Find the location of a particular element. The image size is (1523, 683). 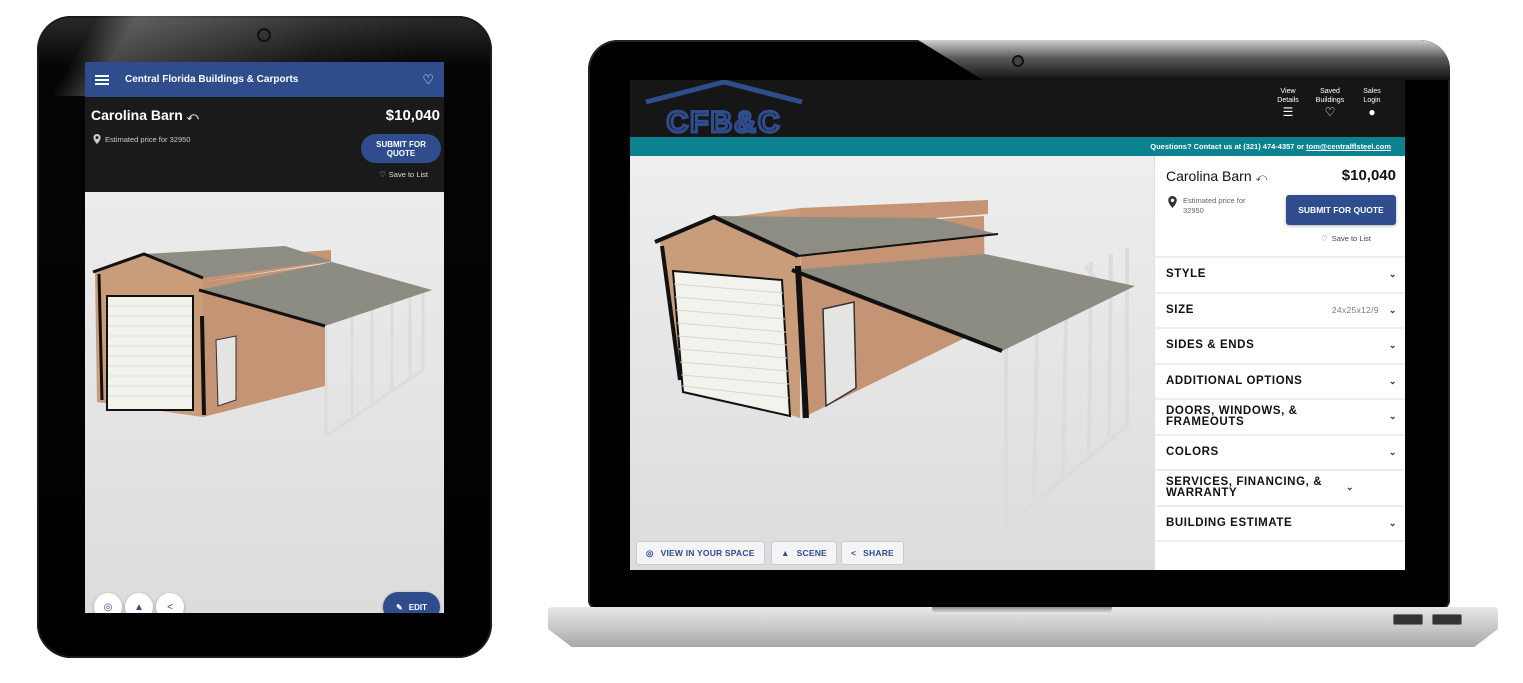

section-building-estimate: BUILDING ESTIMATE ⌄ is located at coordinates (1280, 524).